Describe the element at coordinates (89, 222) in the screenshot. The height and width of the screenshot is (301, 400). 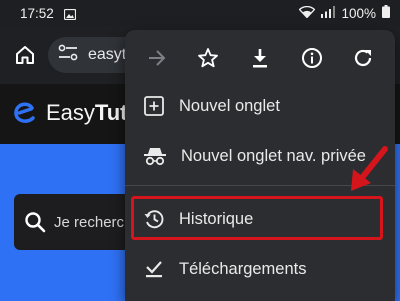
I see `search-placeholder: Je recherc` at that location.